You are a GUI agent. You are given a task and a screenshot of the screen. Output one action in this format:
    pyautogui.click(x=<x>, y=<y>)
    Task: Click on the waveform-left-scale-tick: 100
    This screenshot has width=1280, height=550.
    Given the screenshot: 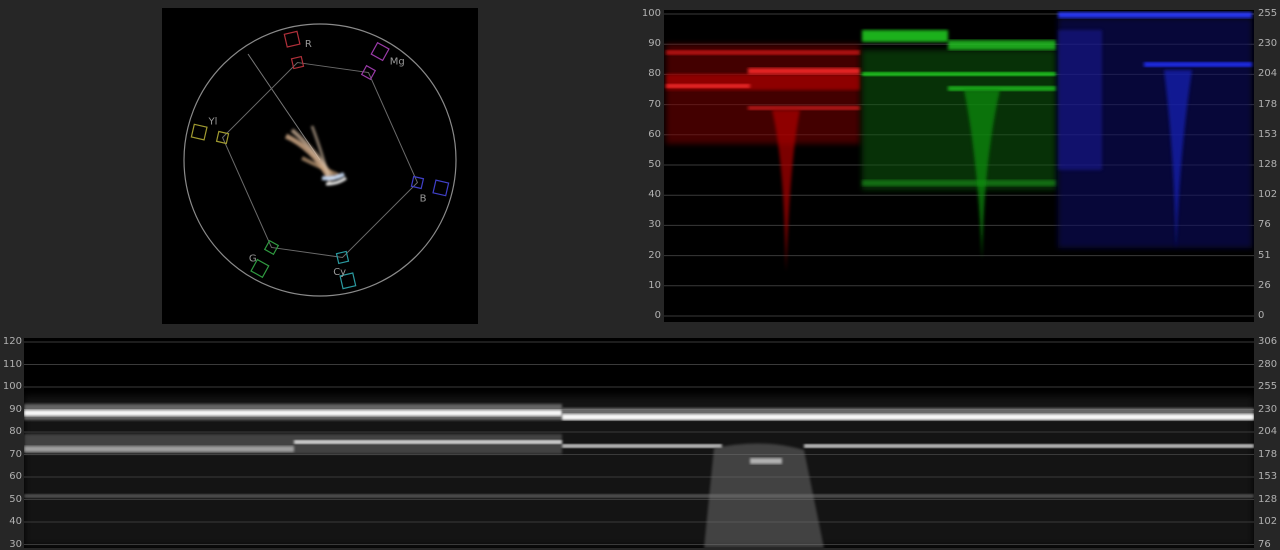 What is the action you would take?
    pyautogui.click(x=12, y=386)
    